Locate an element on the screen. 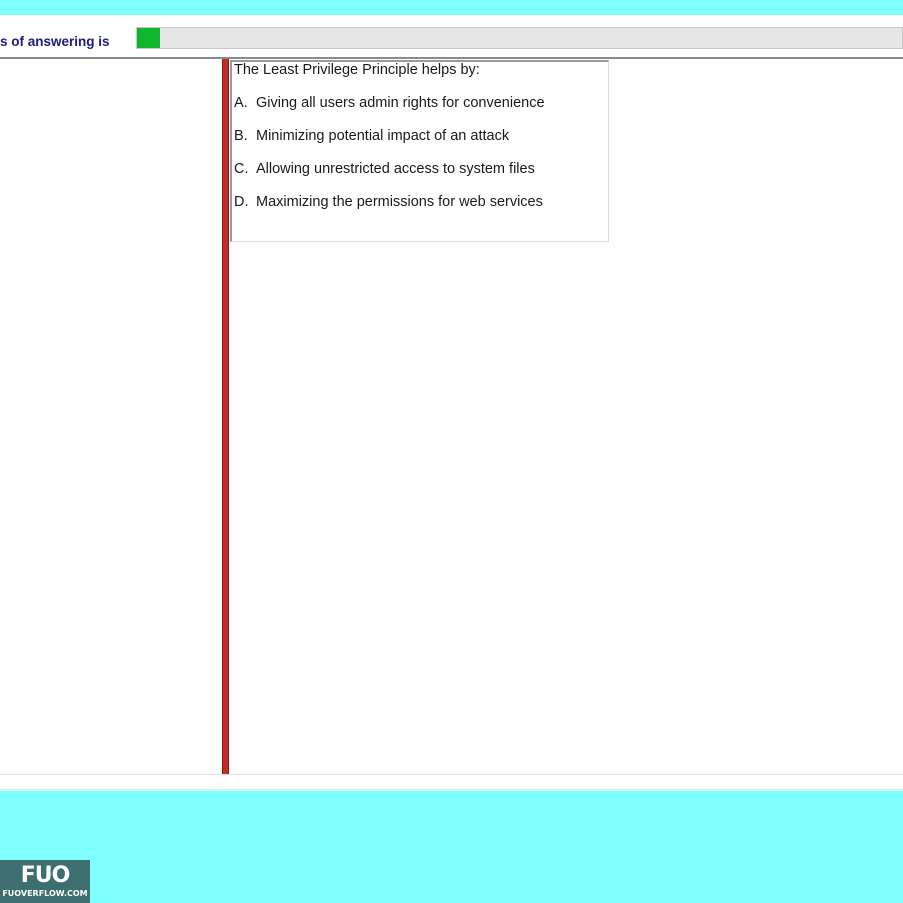 The width and height of the screenshot is (903, 903). option-label: Minimizing potential impact of an attack is located at coordinates (383, 136).